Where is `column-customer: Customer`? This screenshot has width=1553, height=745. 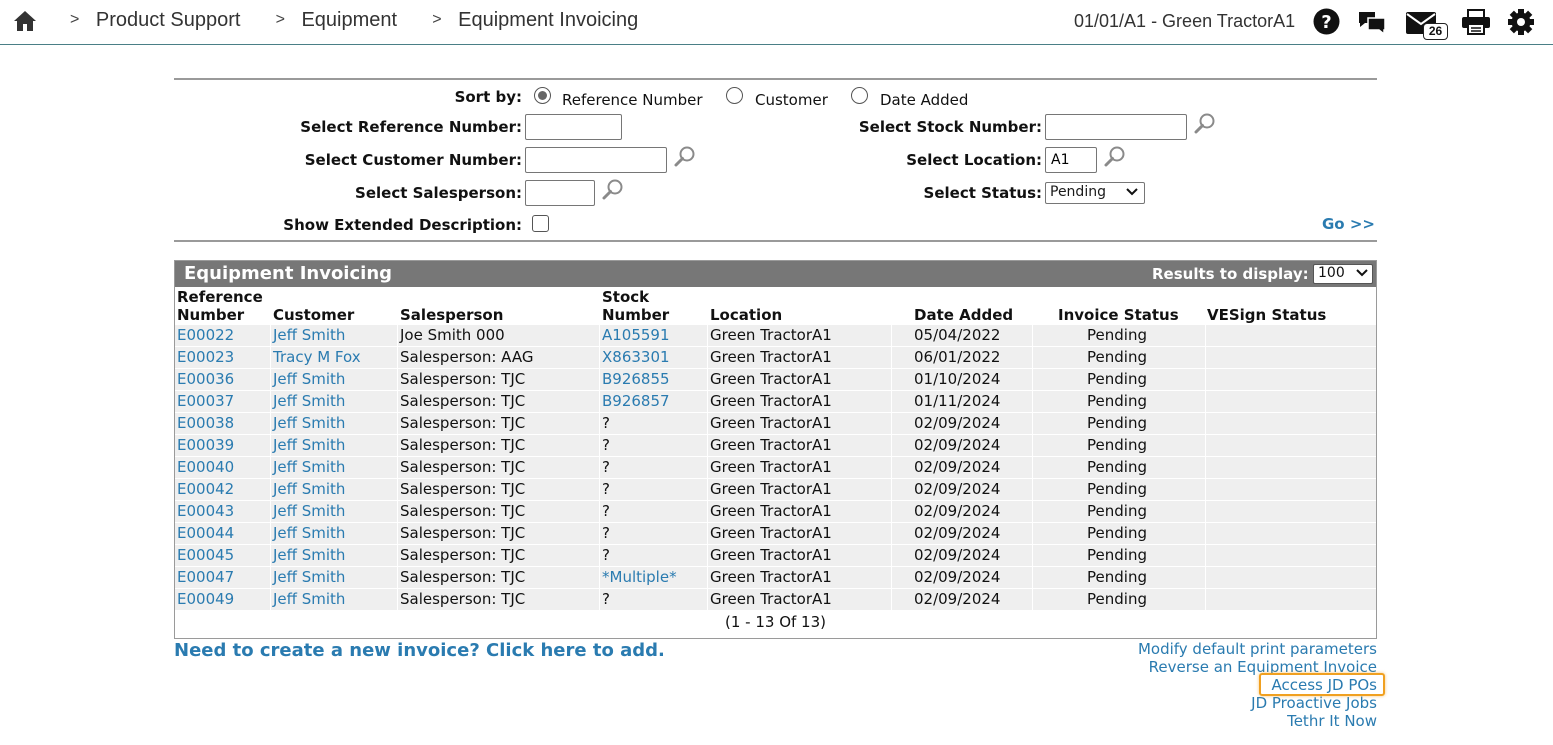 column-customer: Customer is located at coordinates (313, 315).